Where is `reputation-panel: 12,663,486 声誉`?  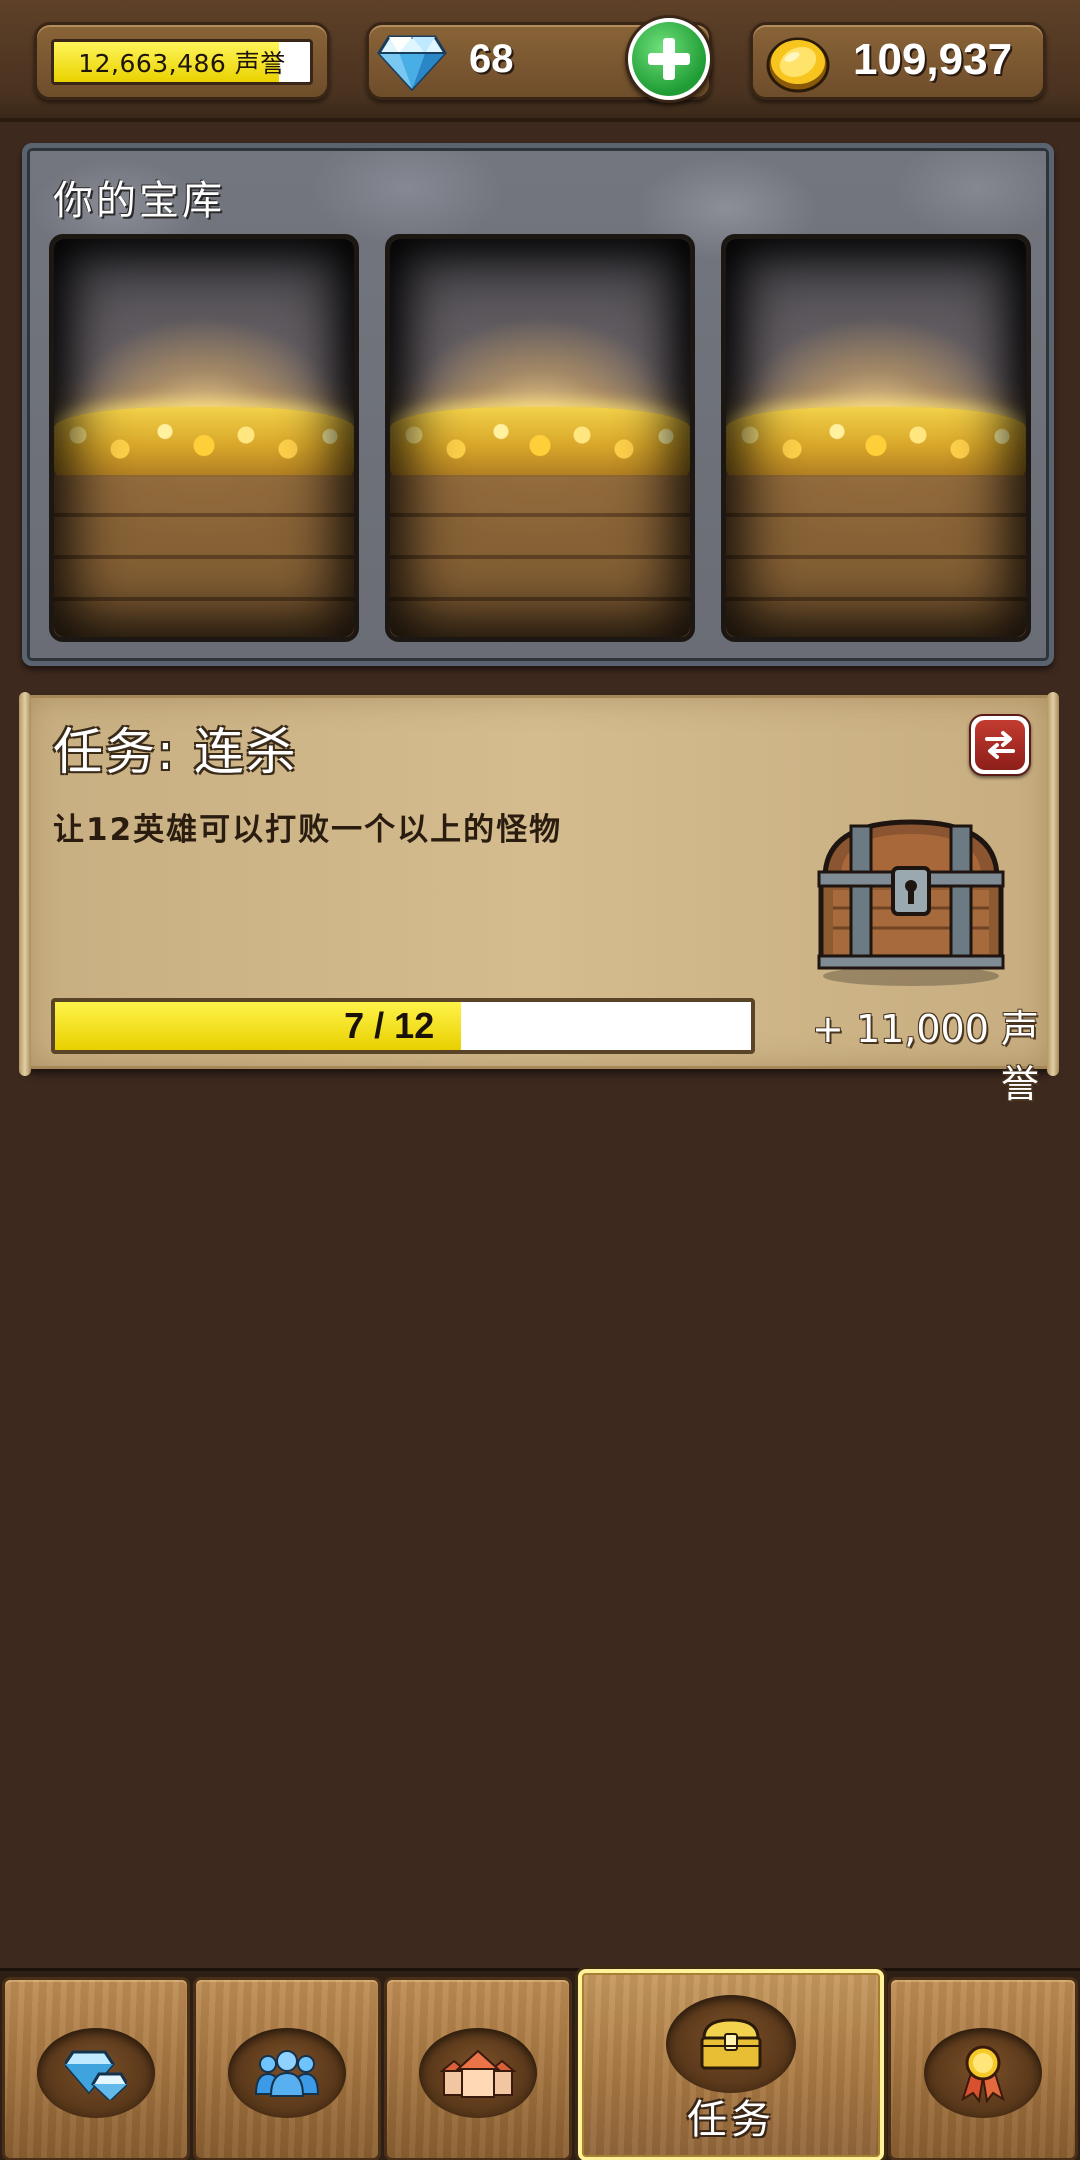 reputation-panel: 12,663,486 声誉 is located at coordinates (182, 61).